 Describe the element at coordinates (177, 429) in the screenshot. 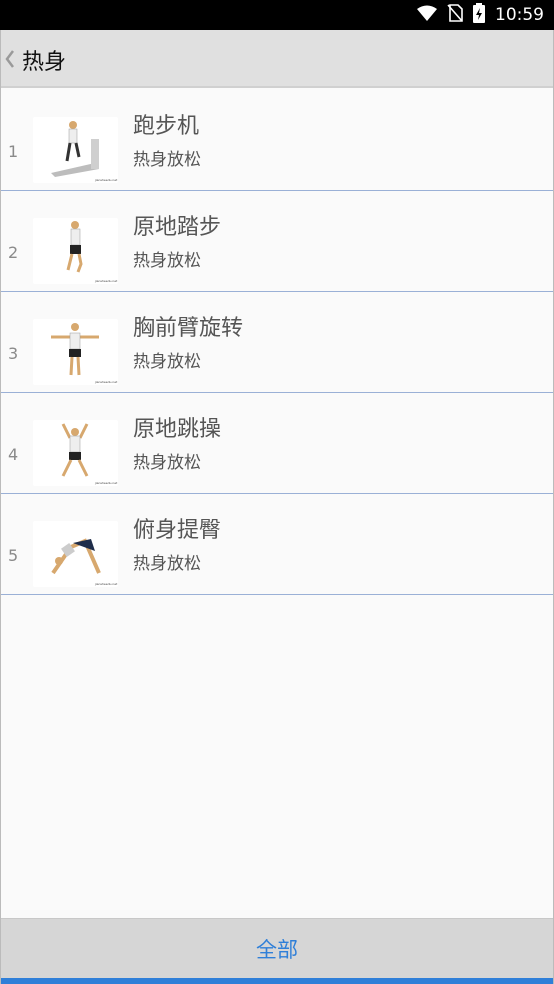

I see `item-title: 原地跳操` at that location.